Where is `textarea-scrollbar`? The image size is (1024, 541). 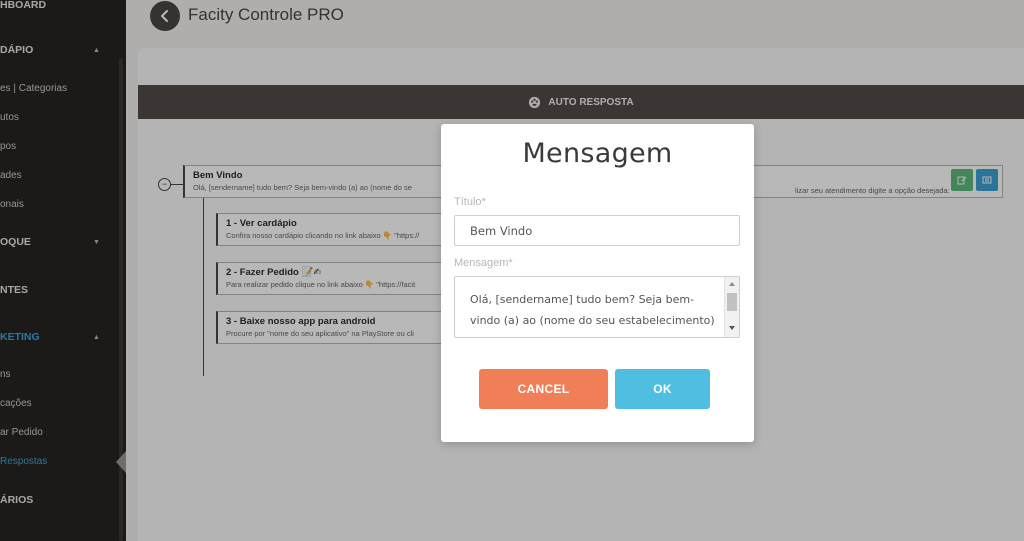
textarea-scrollbar is located at coordinates (731, 307).